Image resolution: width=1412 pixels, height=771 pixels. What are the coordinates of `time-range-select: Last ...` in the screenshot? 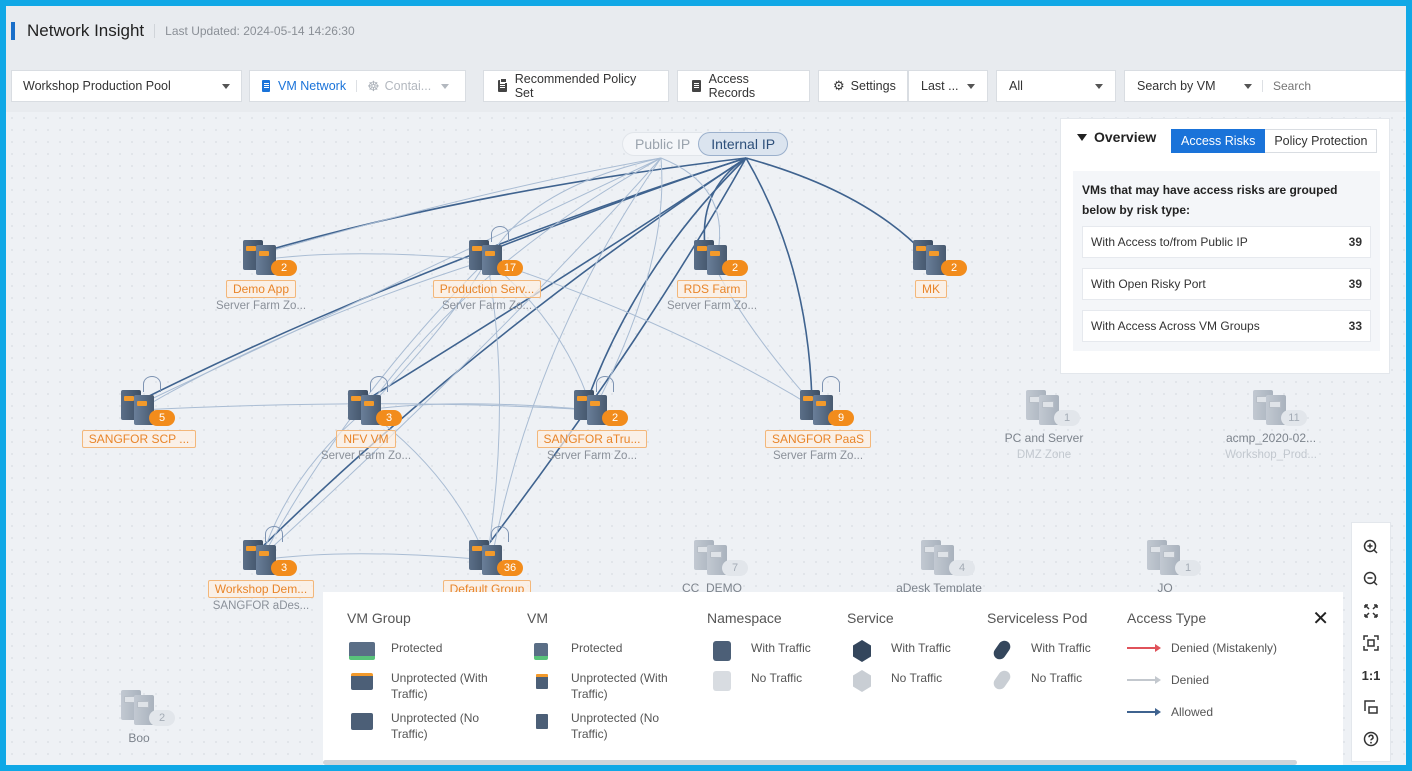 It's located at (948, 86).